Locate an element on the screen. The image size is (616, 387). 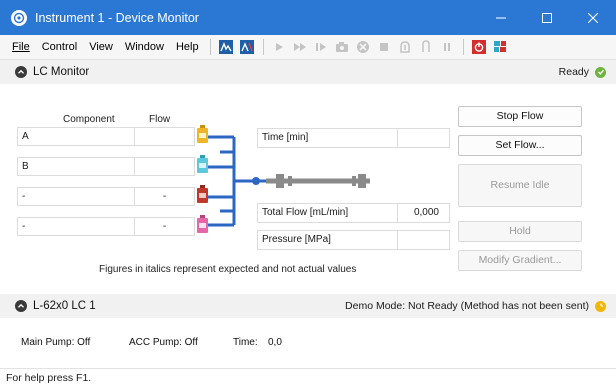
stop-circle-icon is located at coordinates (363, 47).